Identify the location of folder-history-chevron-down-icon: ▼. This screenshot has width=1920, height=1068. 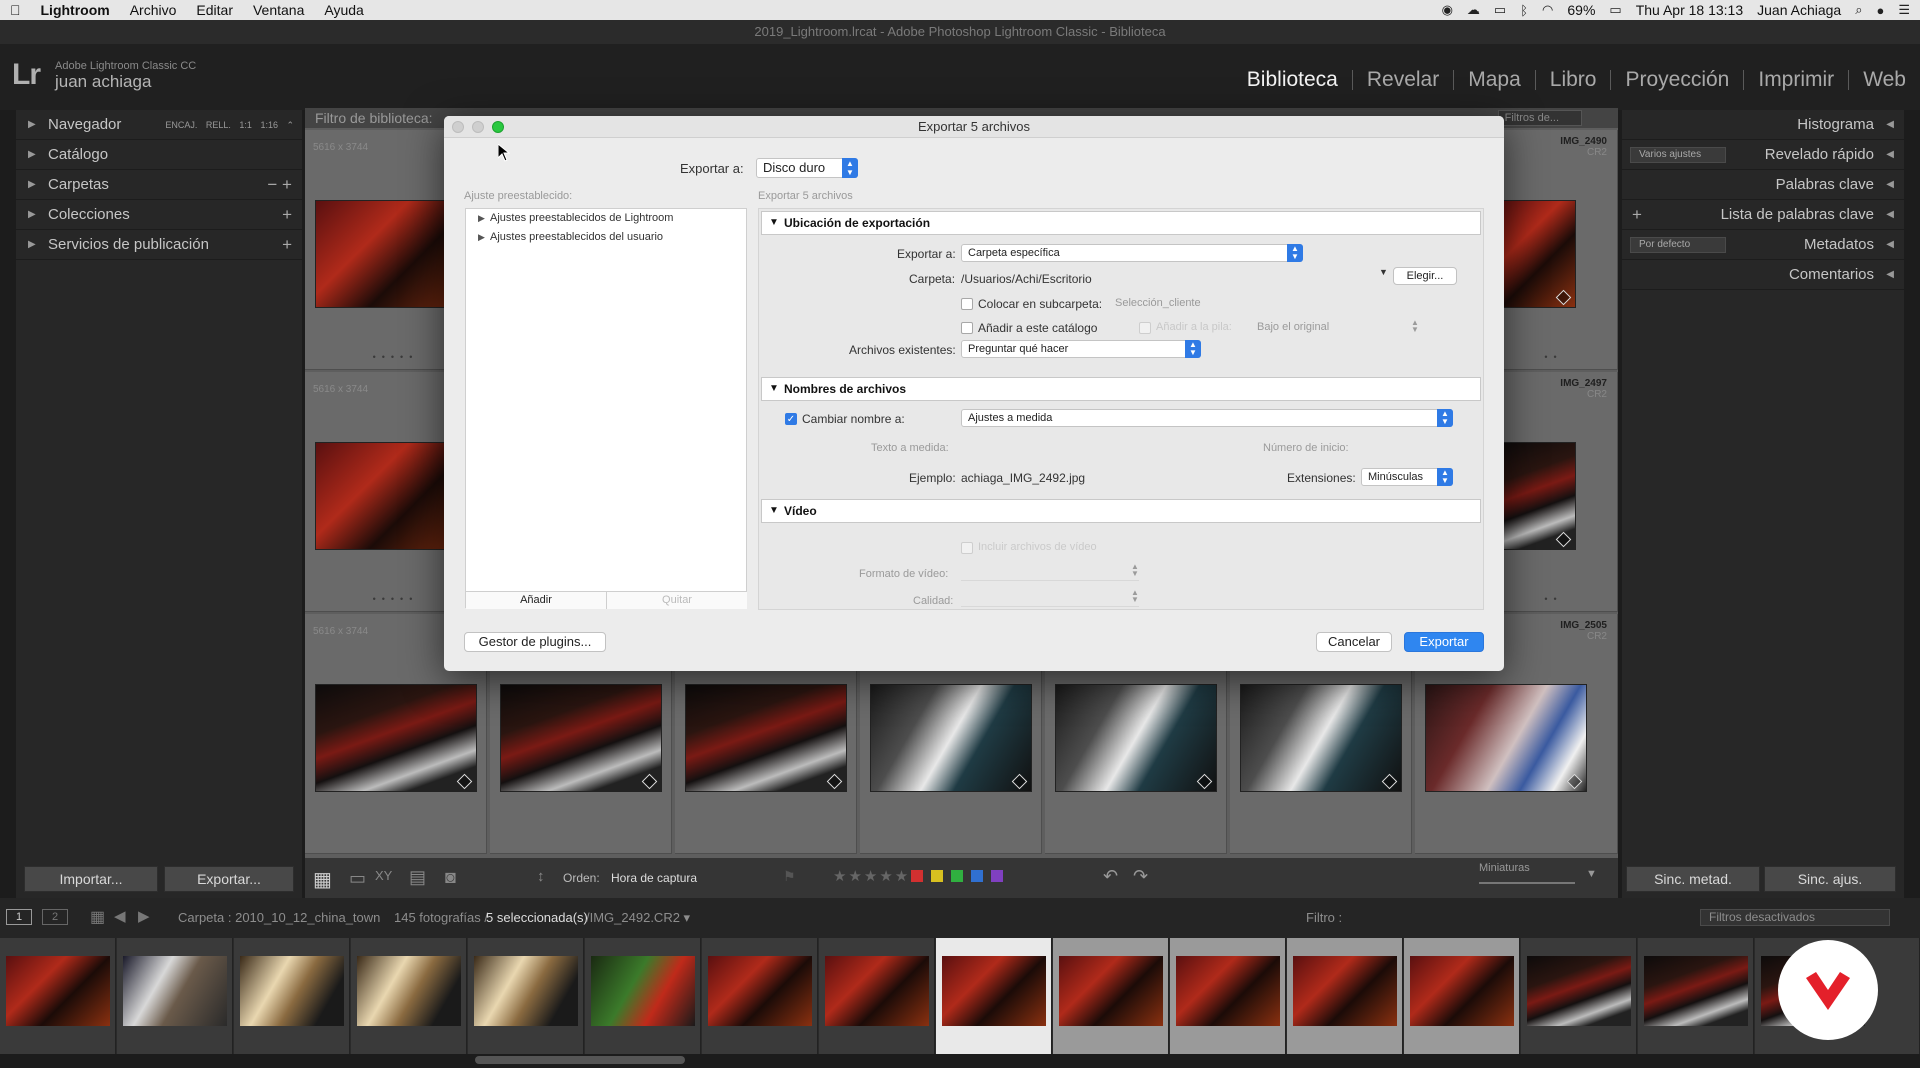
(1383, 272).